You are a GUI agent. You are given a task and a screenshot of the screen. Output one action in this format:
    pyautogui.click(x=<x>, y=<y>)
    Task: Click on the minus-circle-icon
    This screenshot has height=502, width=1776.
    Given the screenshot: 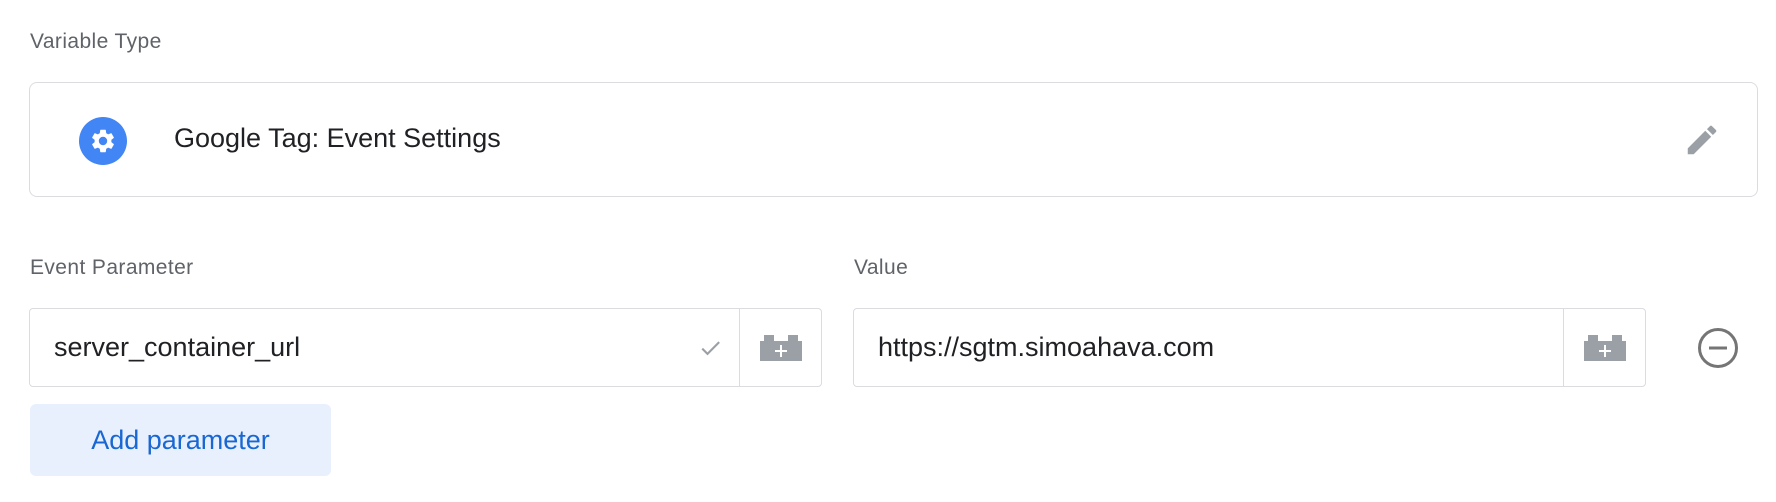 What is the action you would take?
    pyautogui.click(x=1718, y=348)
    